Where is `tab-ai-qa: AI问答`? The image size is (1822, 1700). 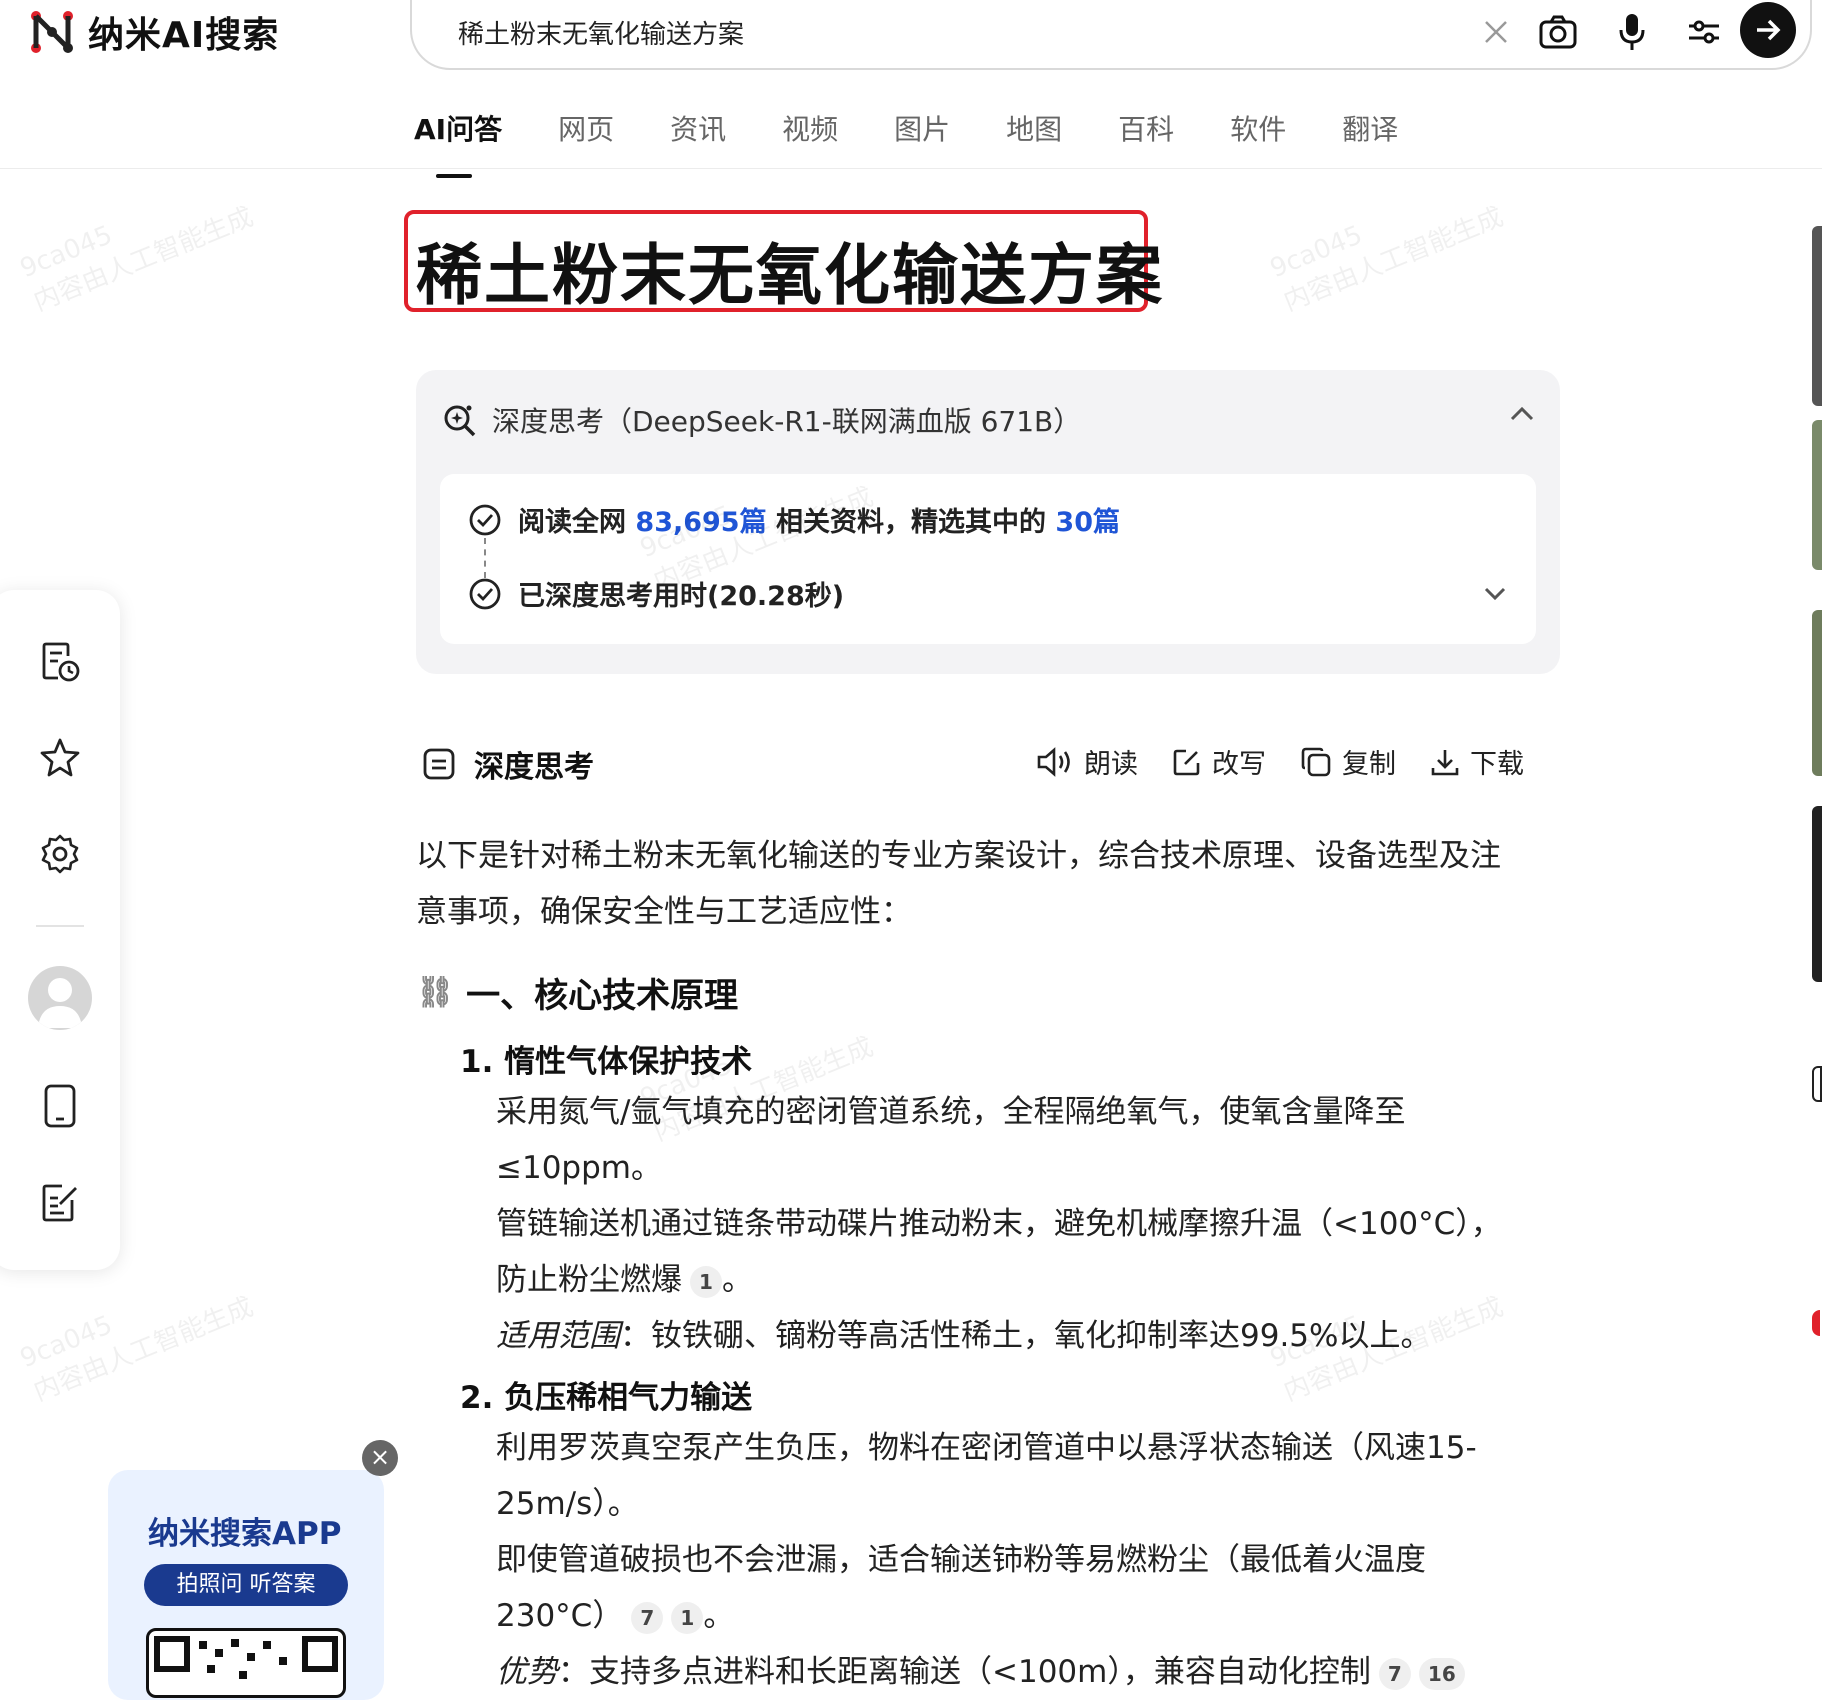 tab-ai-qa: AI问答 is located at coordinates (458, 143).